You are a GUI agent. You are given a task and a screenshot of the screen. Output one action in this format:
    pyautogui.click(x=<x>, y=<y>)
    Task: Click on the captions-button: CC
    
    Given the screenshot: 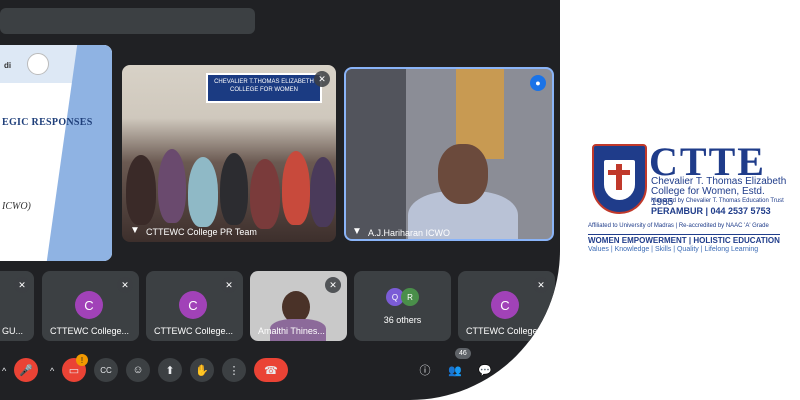 What is the action you would take?
    pyautogui.click(x=106, y=370)
    